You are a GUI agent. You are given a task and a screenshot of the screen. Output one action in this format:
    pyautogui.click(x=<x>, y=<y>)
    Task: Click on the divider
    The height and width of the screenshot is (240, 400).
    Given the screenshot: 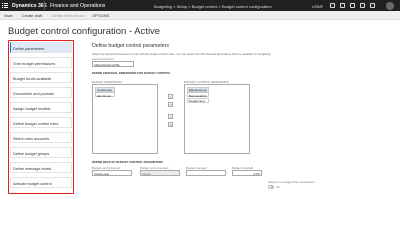 What is the action you would take?
    pyautogui.click(x=44, y=5)
    